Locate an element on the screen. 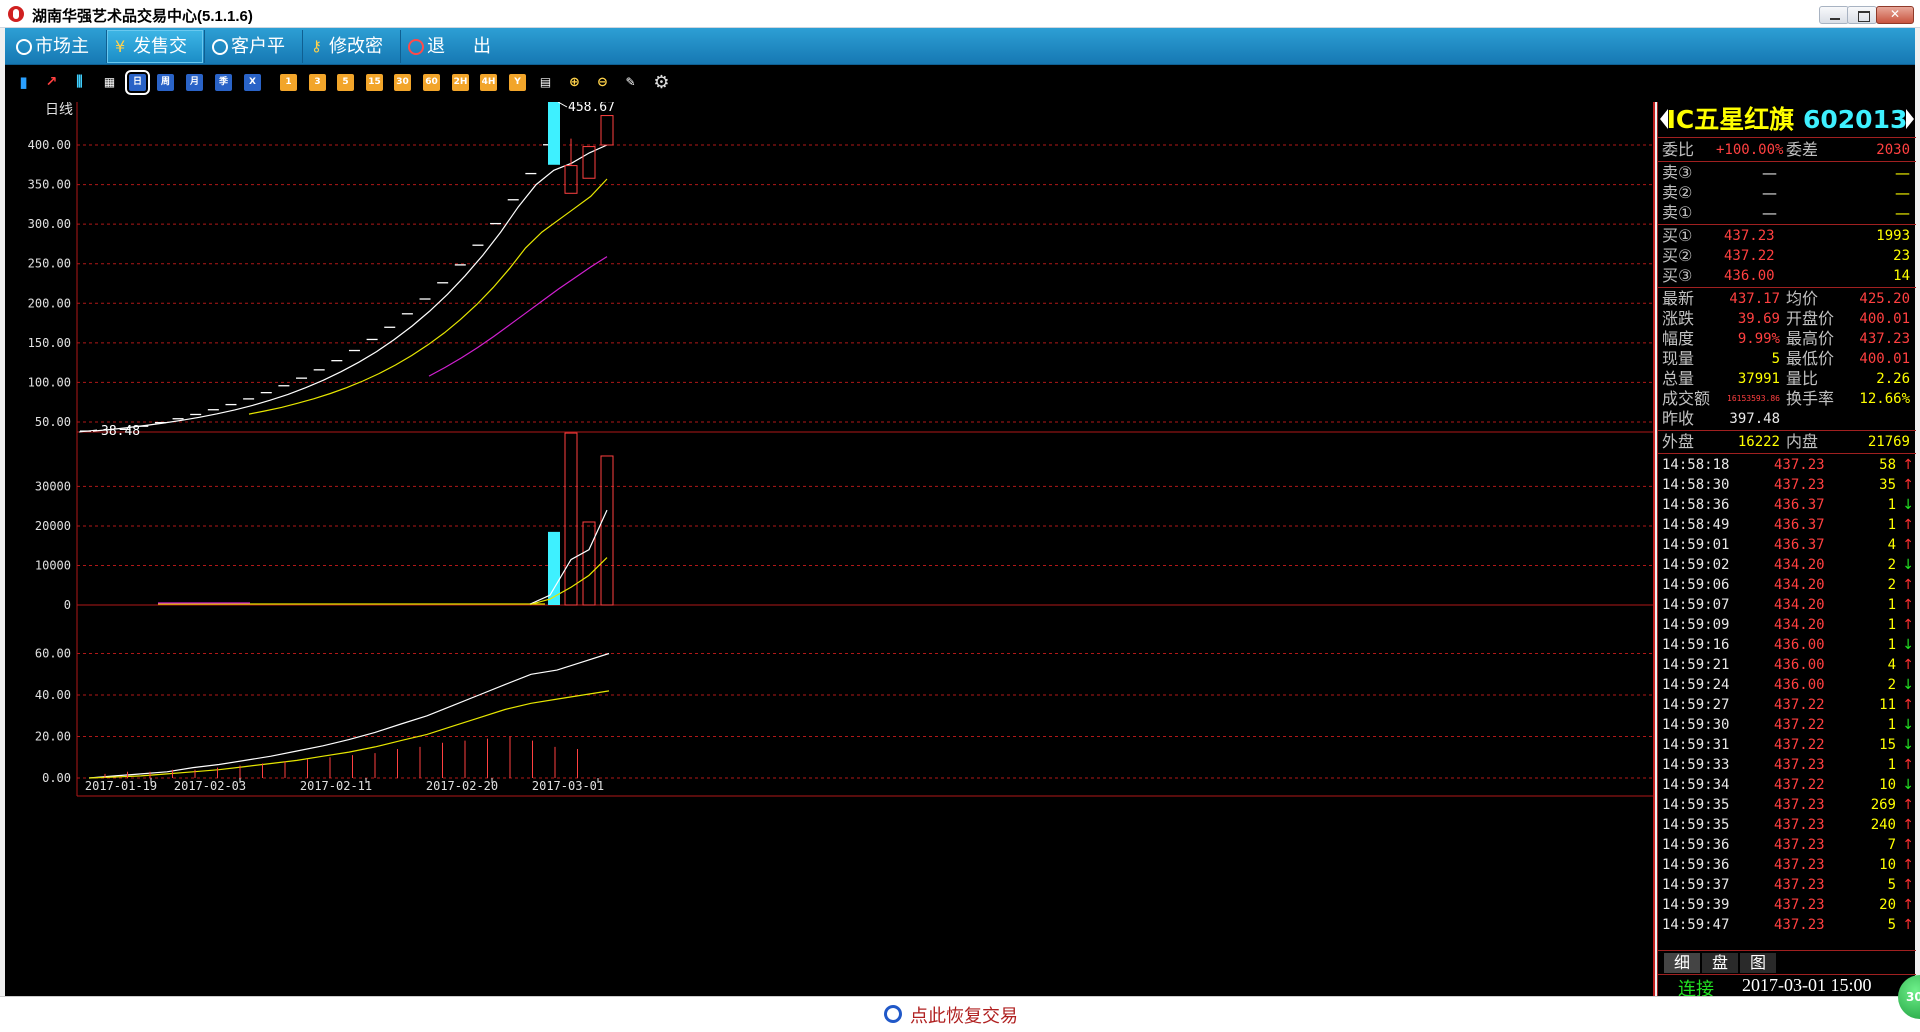 The height and width of the screenshot is (1032, 1920). tick-time: 14:59:02 is located at coordinates (1696, 565).